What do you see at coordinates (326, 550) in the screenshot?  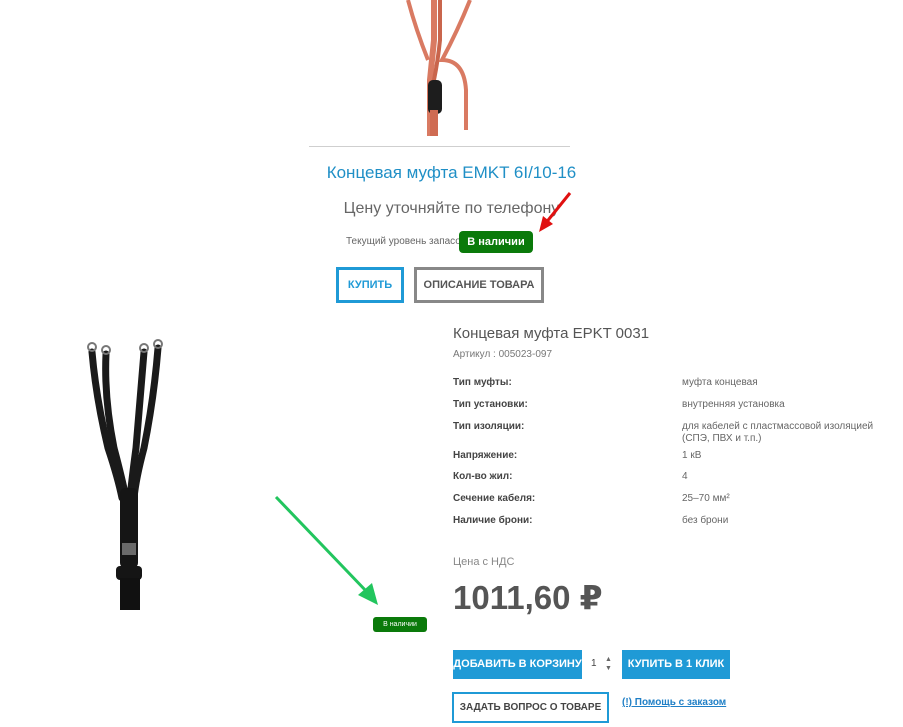 I see `green-arrow-icon` at bounding box center [326, 550].